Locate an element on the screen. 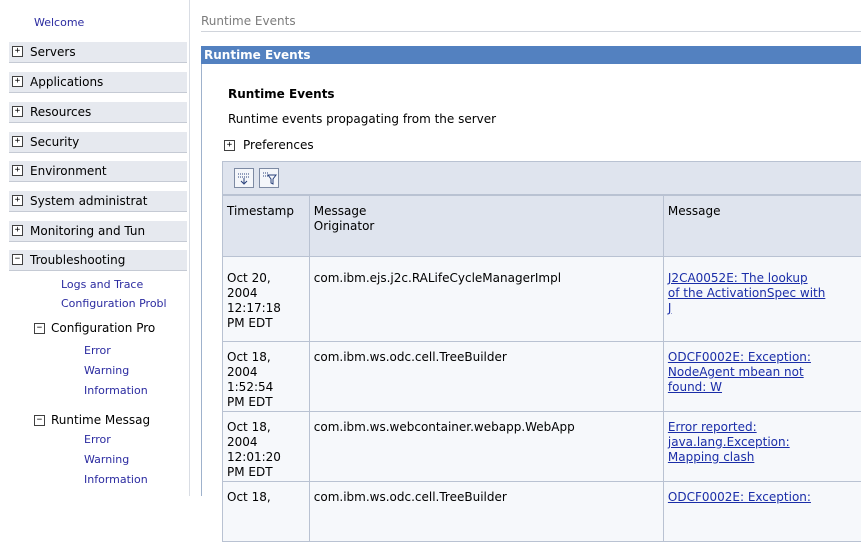 This screenshot has width=861, height=542. message-text: J2CA0052E: The lookup is located at coordinates (738, 278).